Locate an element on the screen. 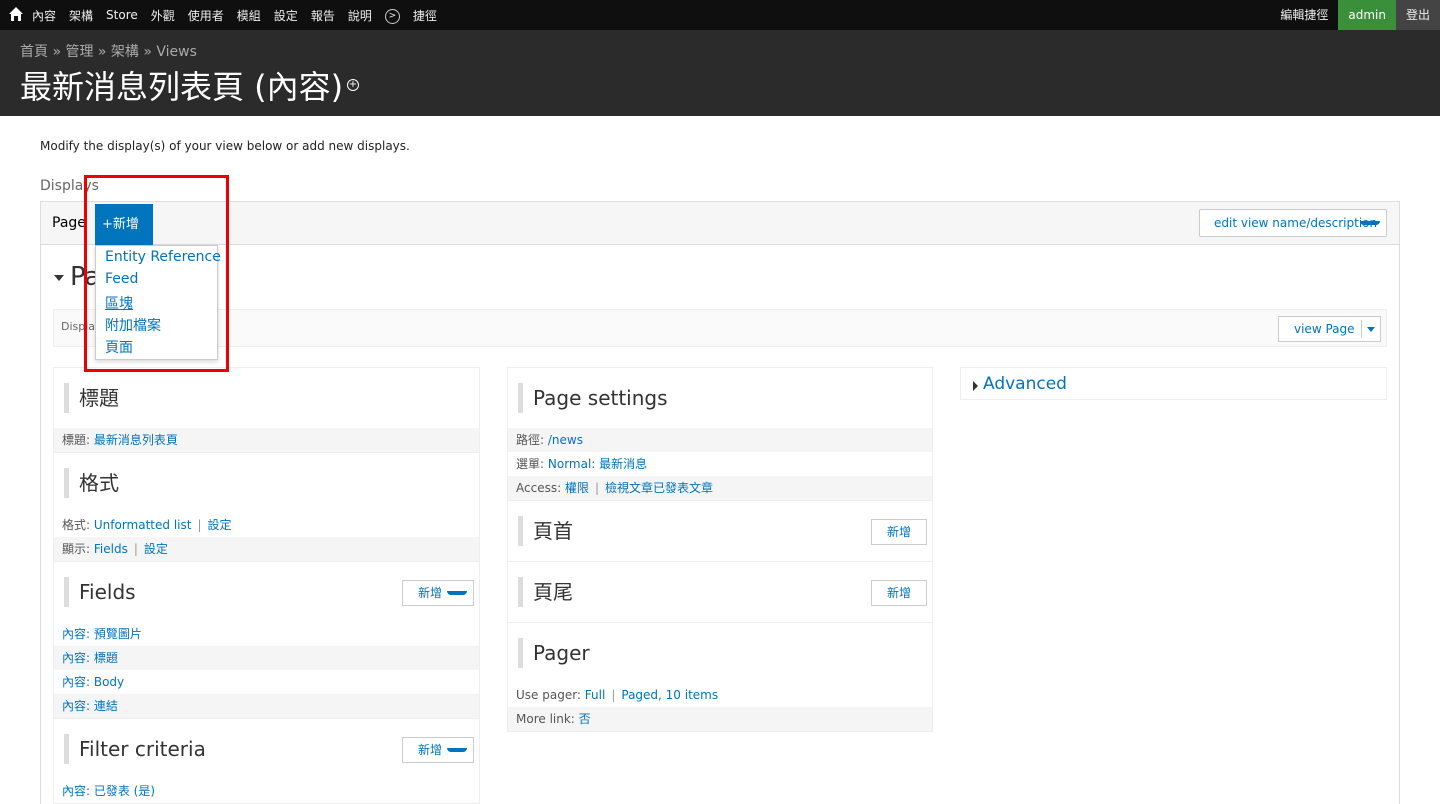 The height and width of the screenshot is (804, 1440). section-title-page-settings: Page settings is located at coordinates (593, 398).